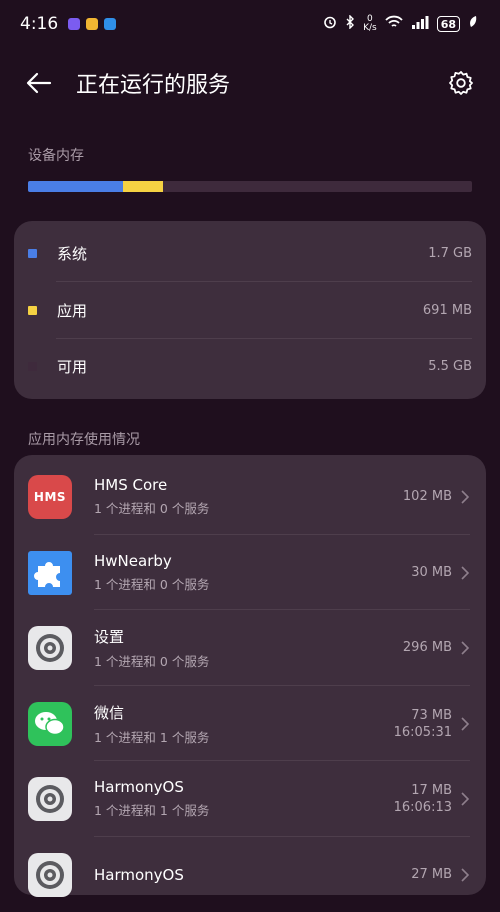  What do you see at coordinates (39, 83) in the screenshot?
I see `back-arrow-icon` at bounding box center [39, 83].